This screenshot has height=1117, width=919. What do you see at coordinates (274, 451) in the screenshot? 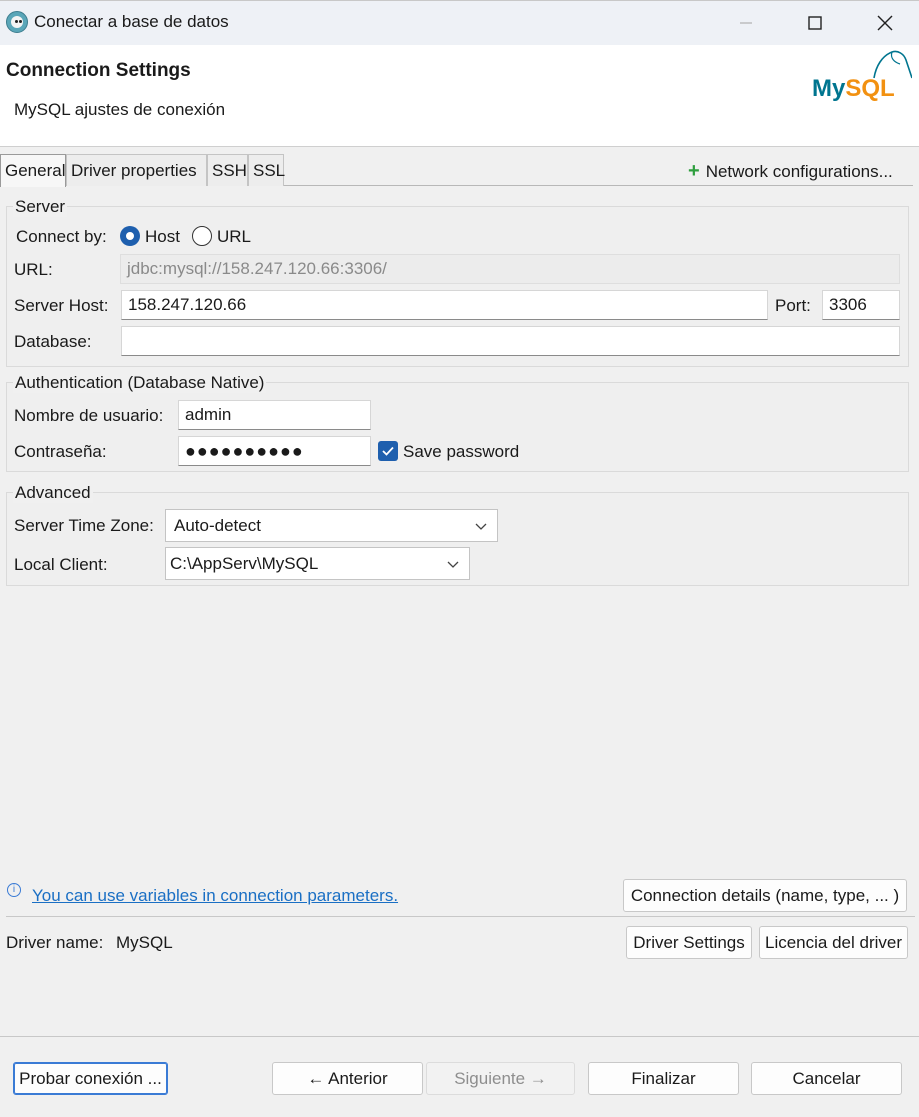
I see `password-input: ●●●●●●●●●●` at bounding box center [274, 451].